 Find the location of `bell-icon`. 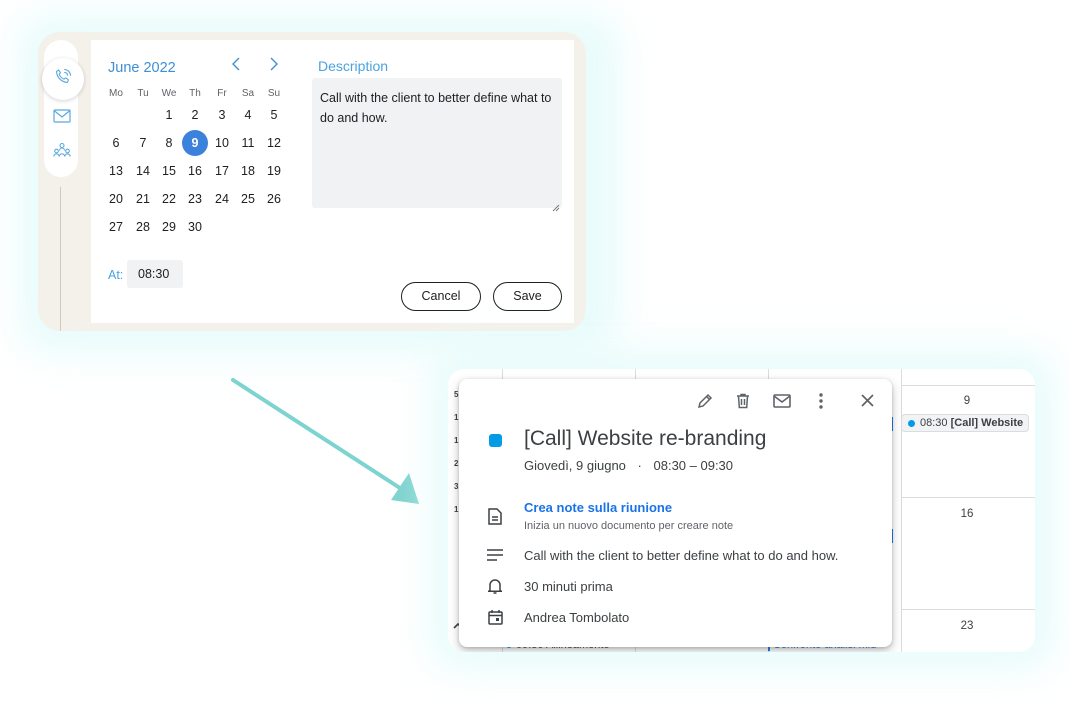

bell-icon is located at coordinates (495, 586).